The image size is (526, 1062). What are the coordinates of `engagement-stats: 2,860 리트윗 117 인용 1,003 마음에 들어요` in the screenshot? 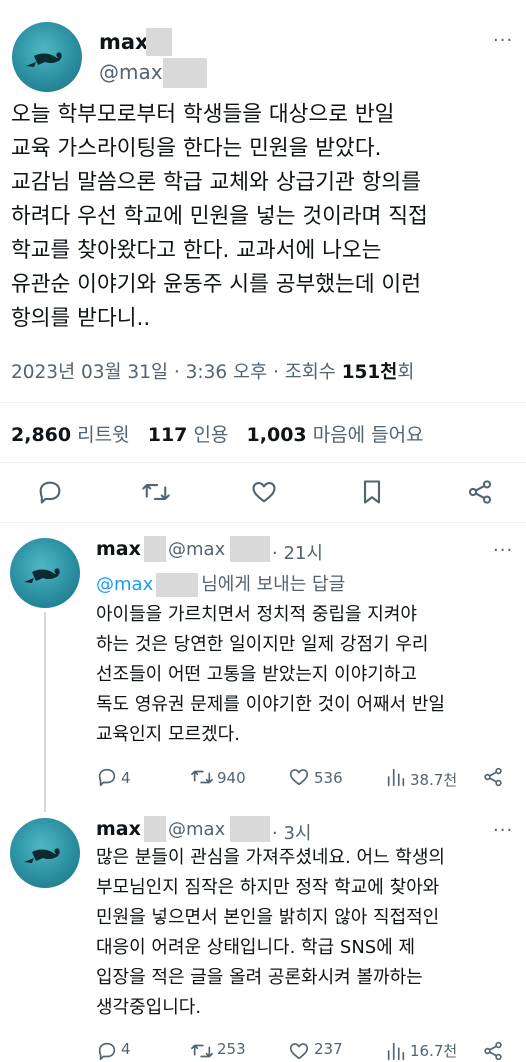 It's located at (217, 433).